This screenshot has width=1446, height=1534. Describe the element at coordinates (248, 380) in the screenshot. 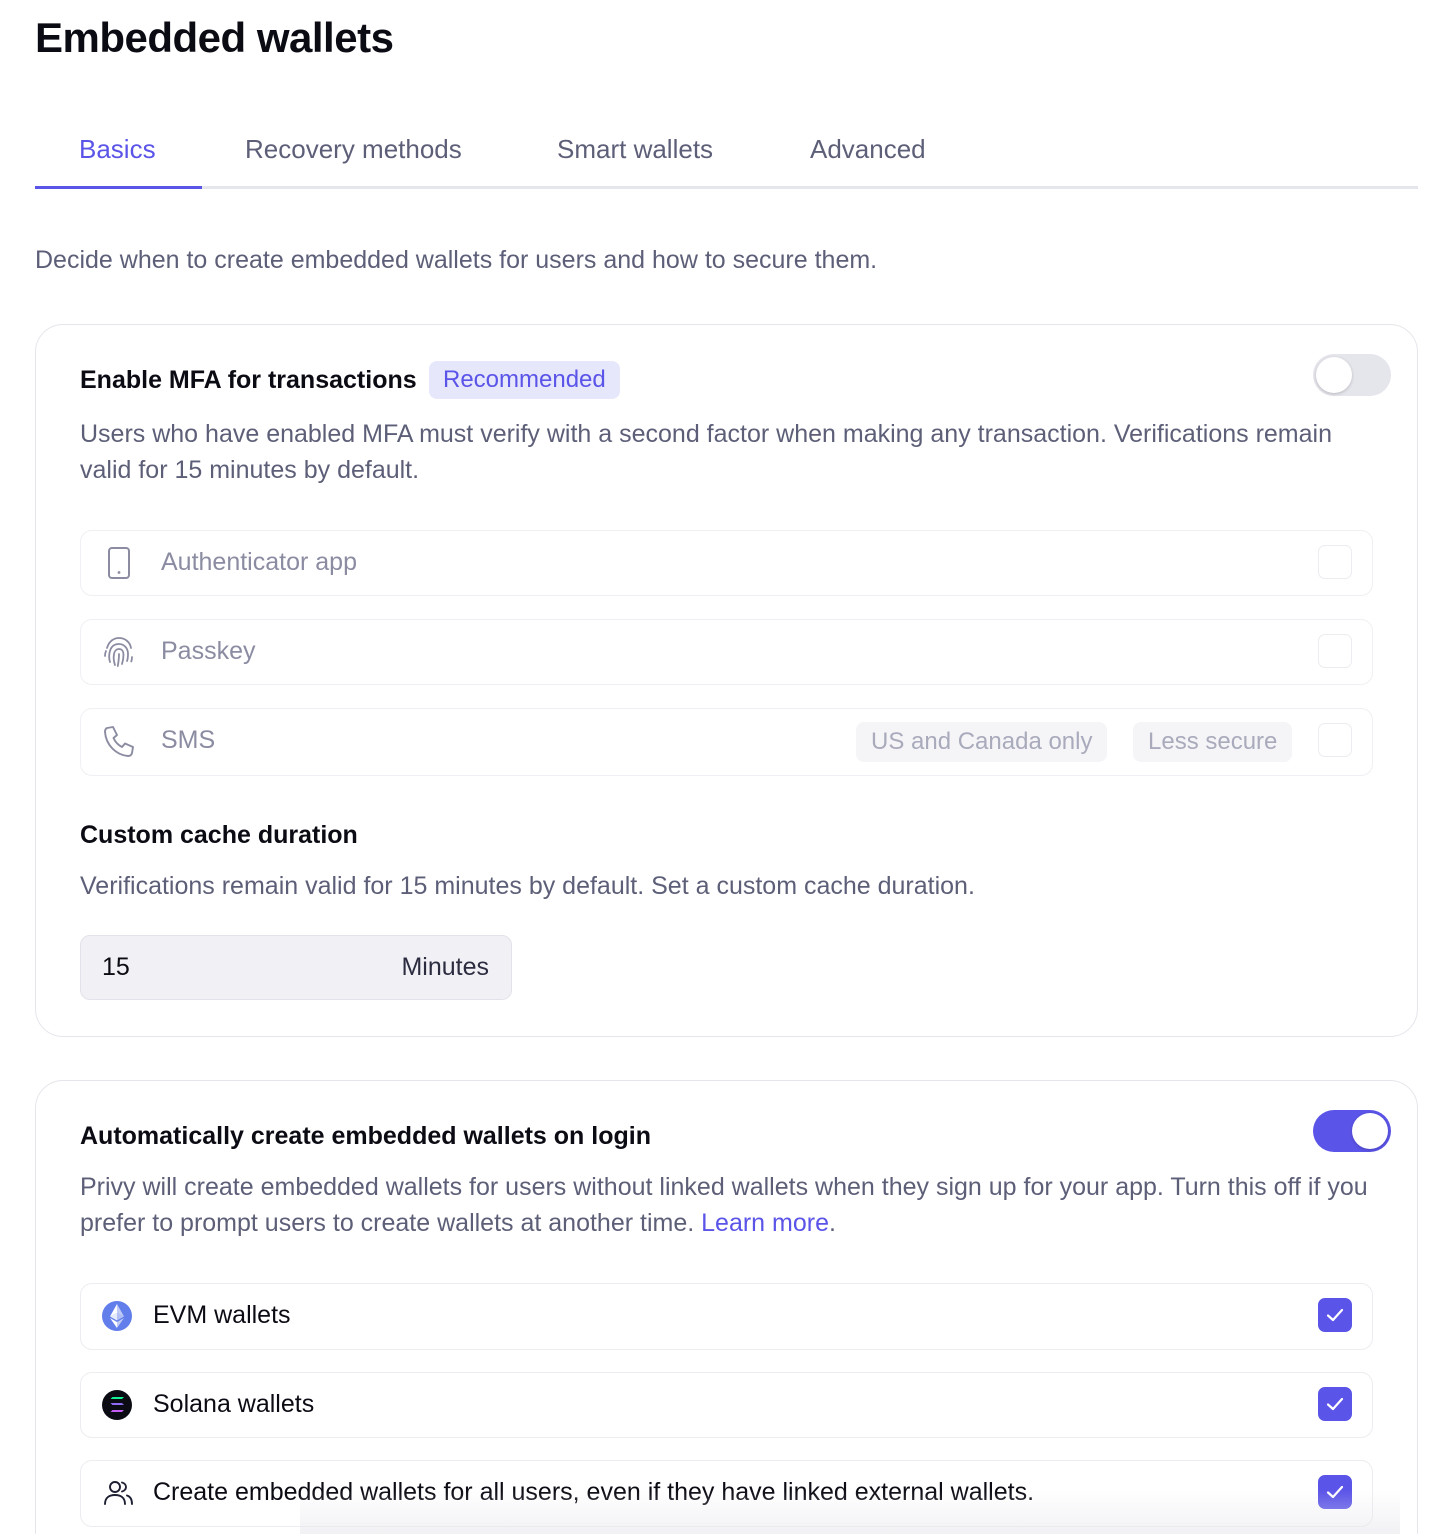

I see `mfa-title: Enable MFA for transactions` at that location.